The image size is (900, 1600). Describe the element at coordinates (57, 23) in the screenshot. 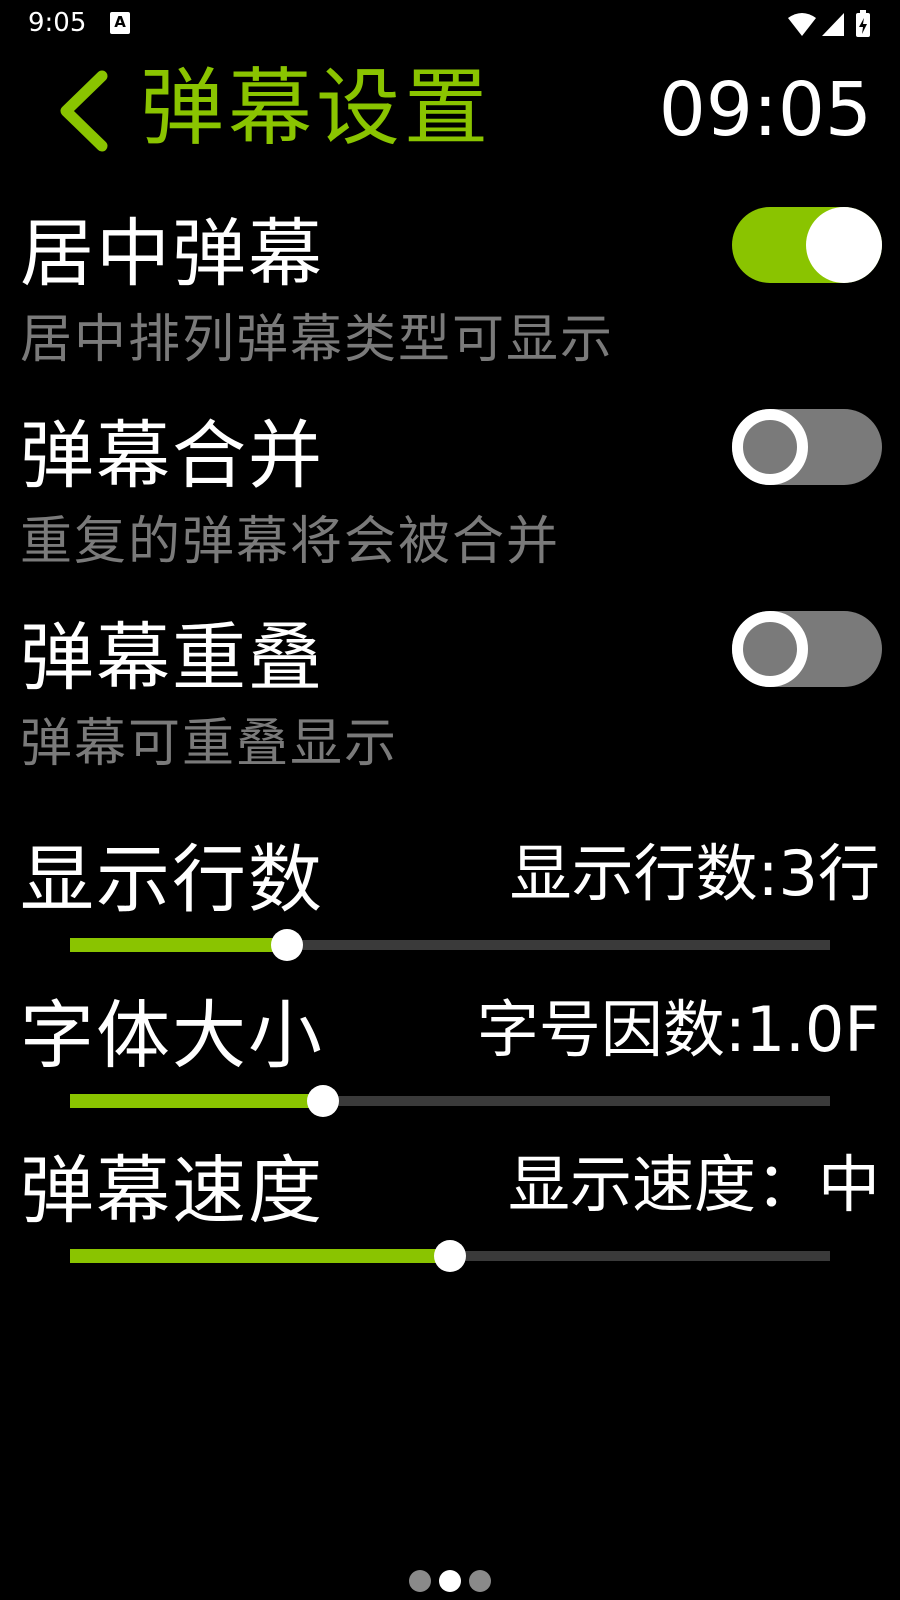

I see `status-time: 9:05` at that location.